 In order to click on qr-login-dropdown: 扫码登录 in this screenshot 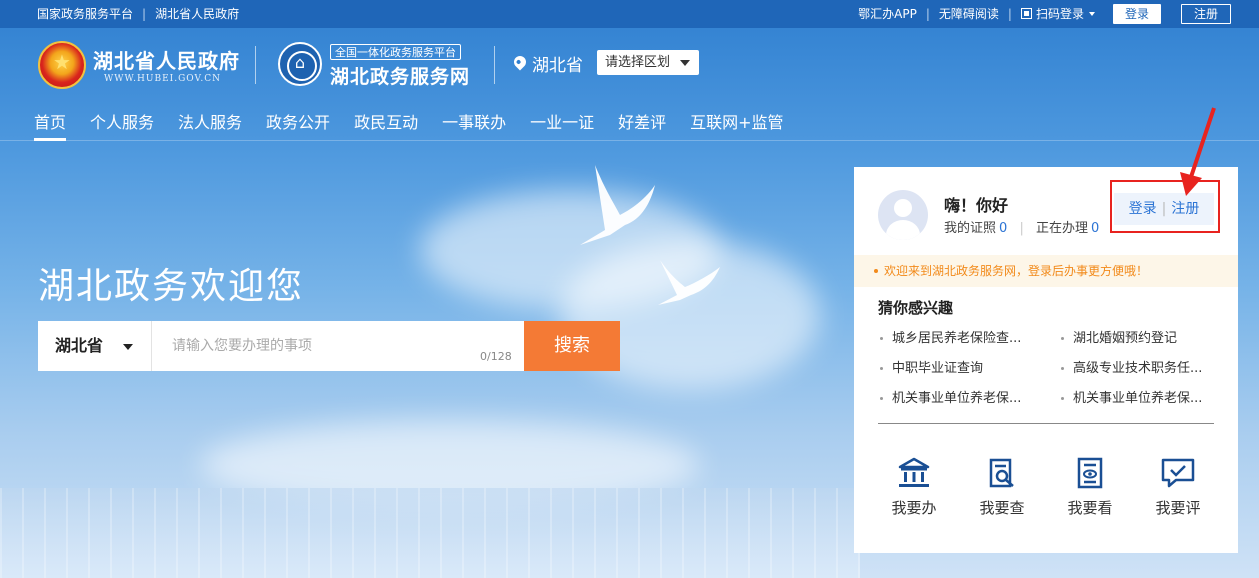, I will do `click(1057, 14)`.